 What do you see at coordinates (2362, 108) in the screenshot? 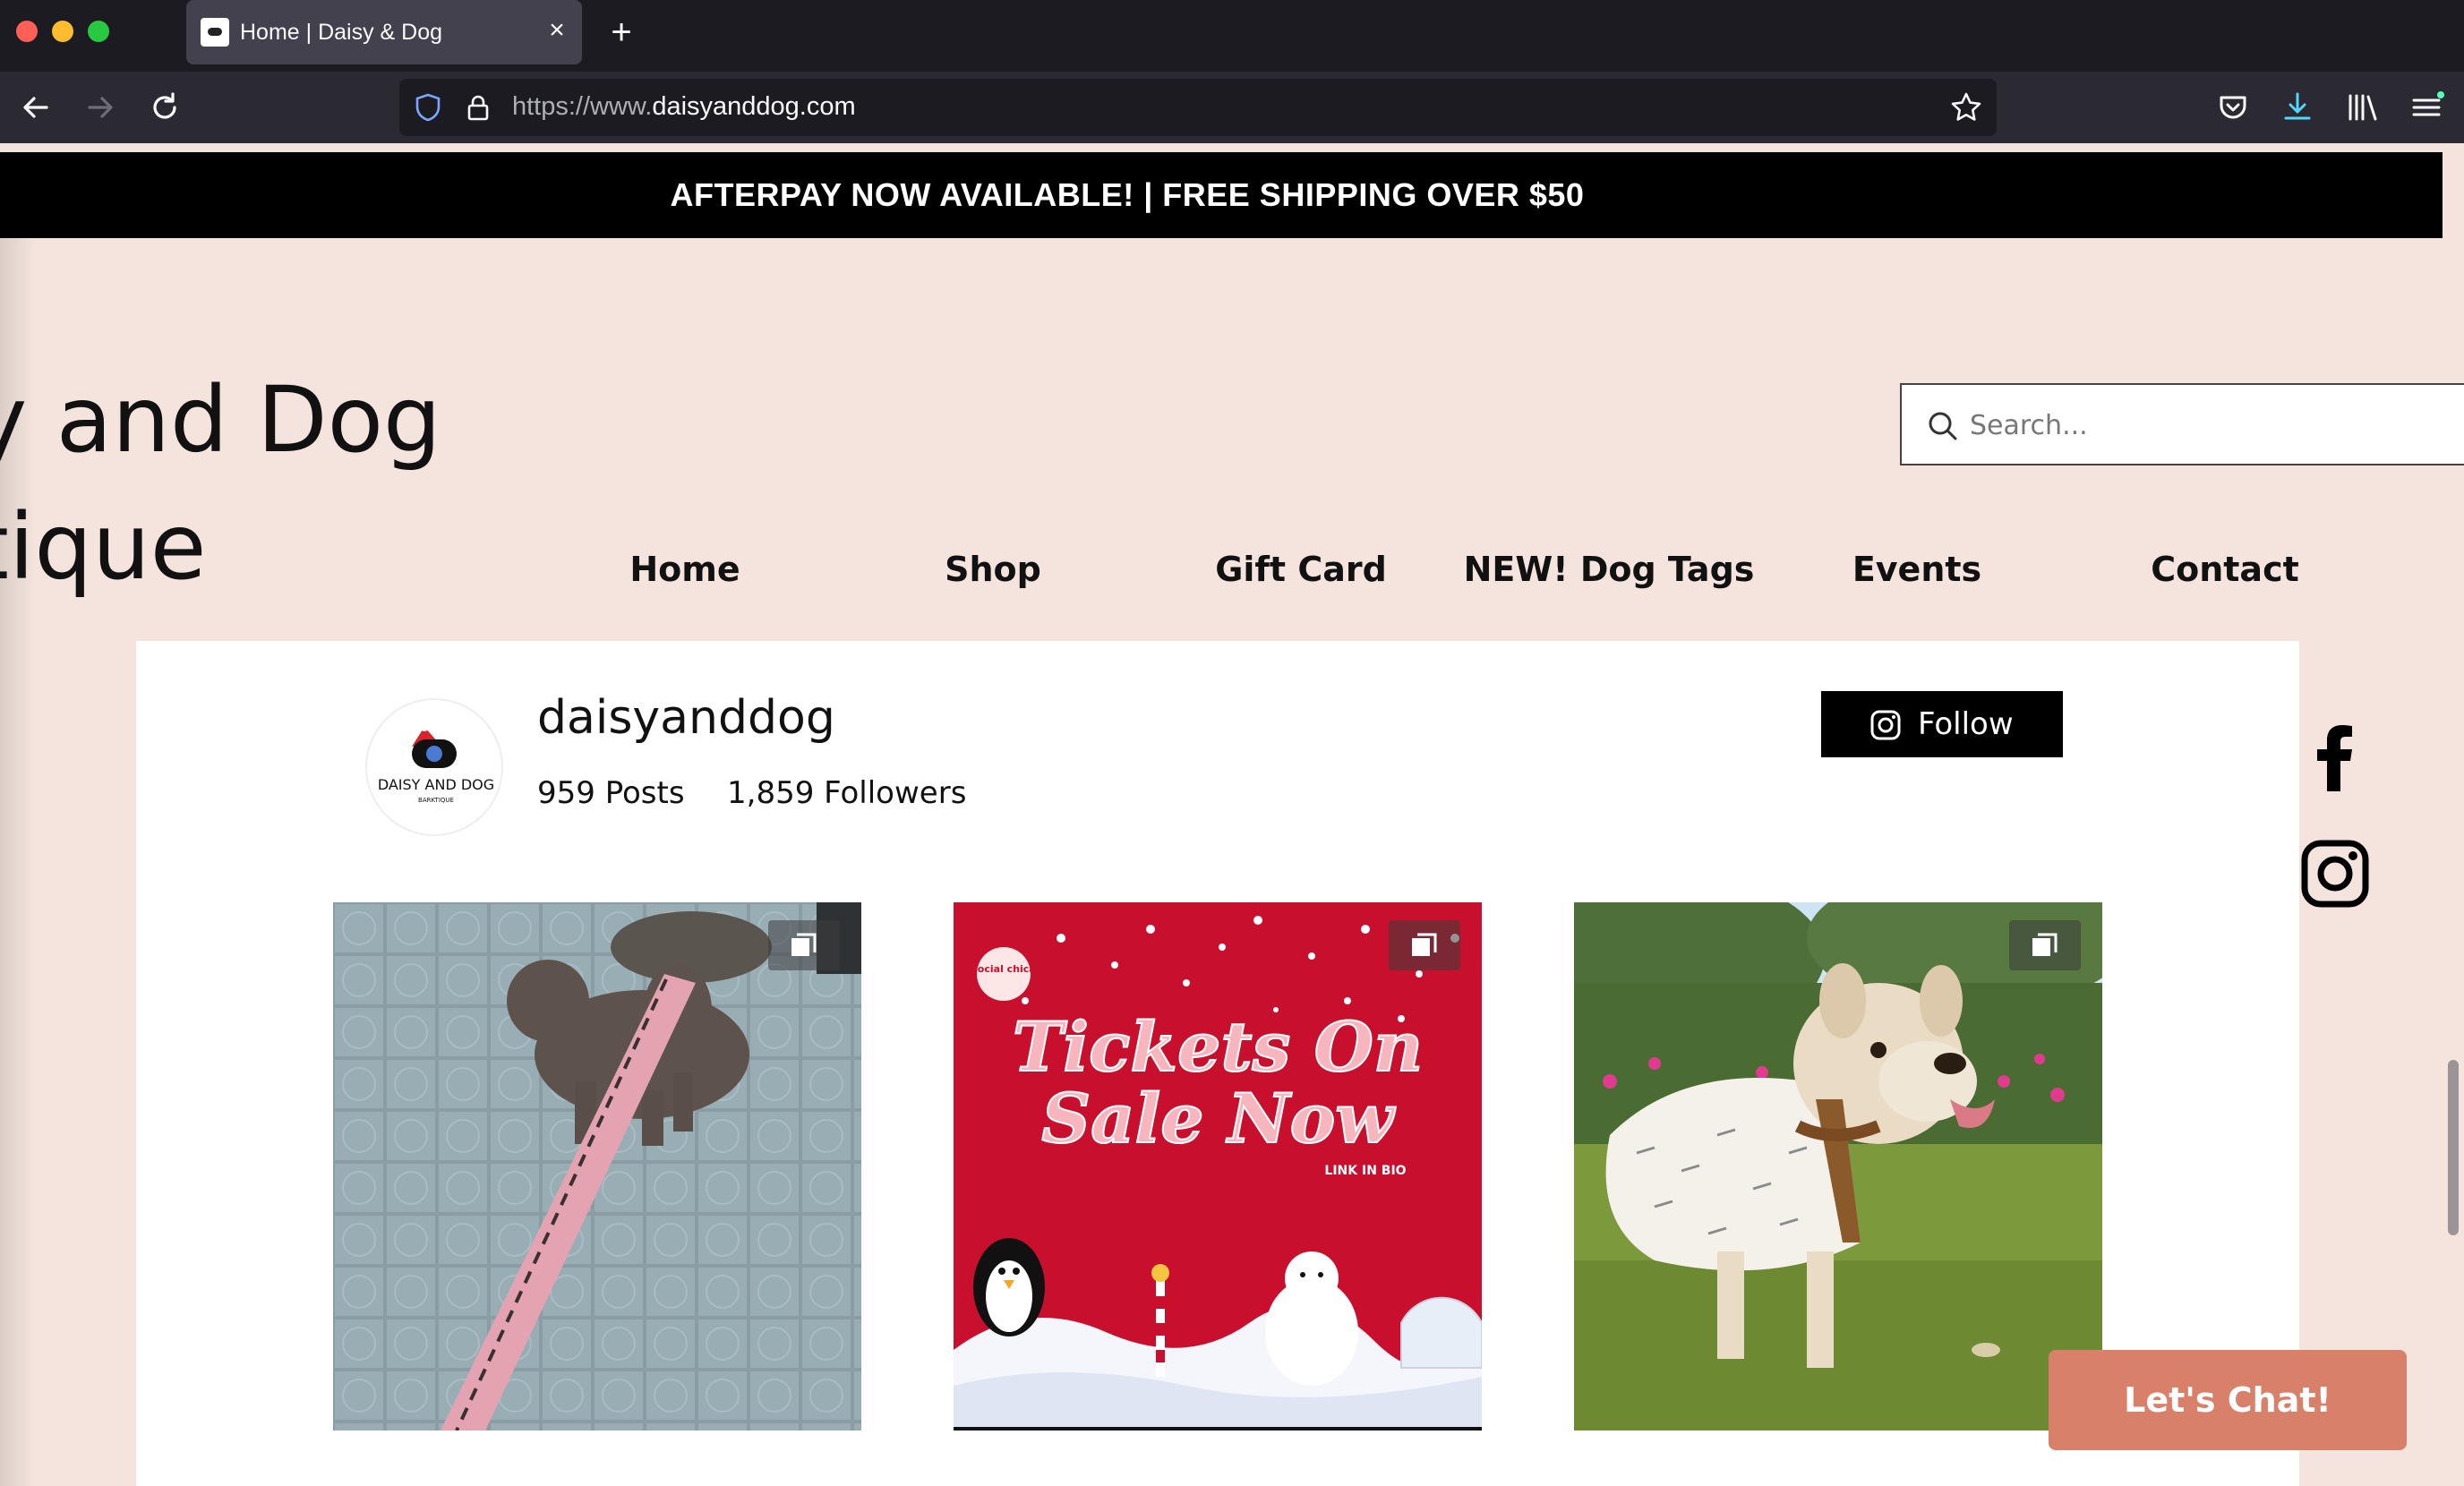
I see `library-icon` at bounding box center [2362, 108].